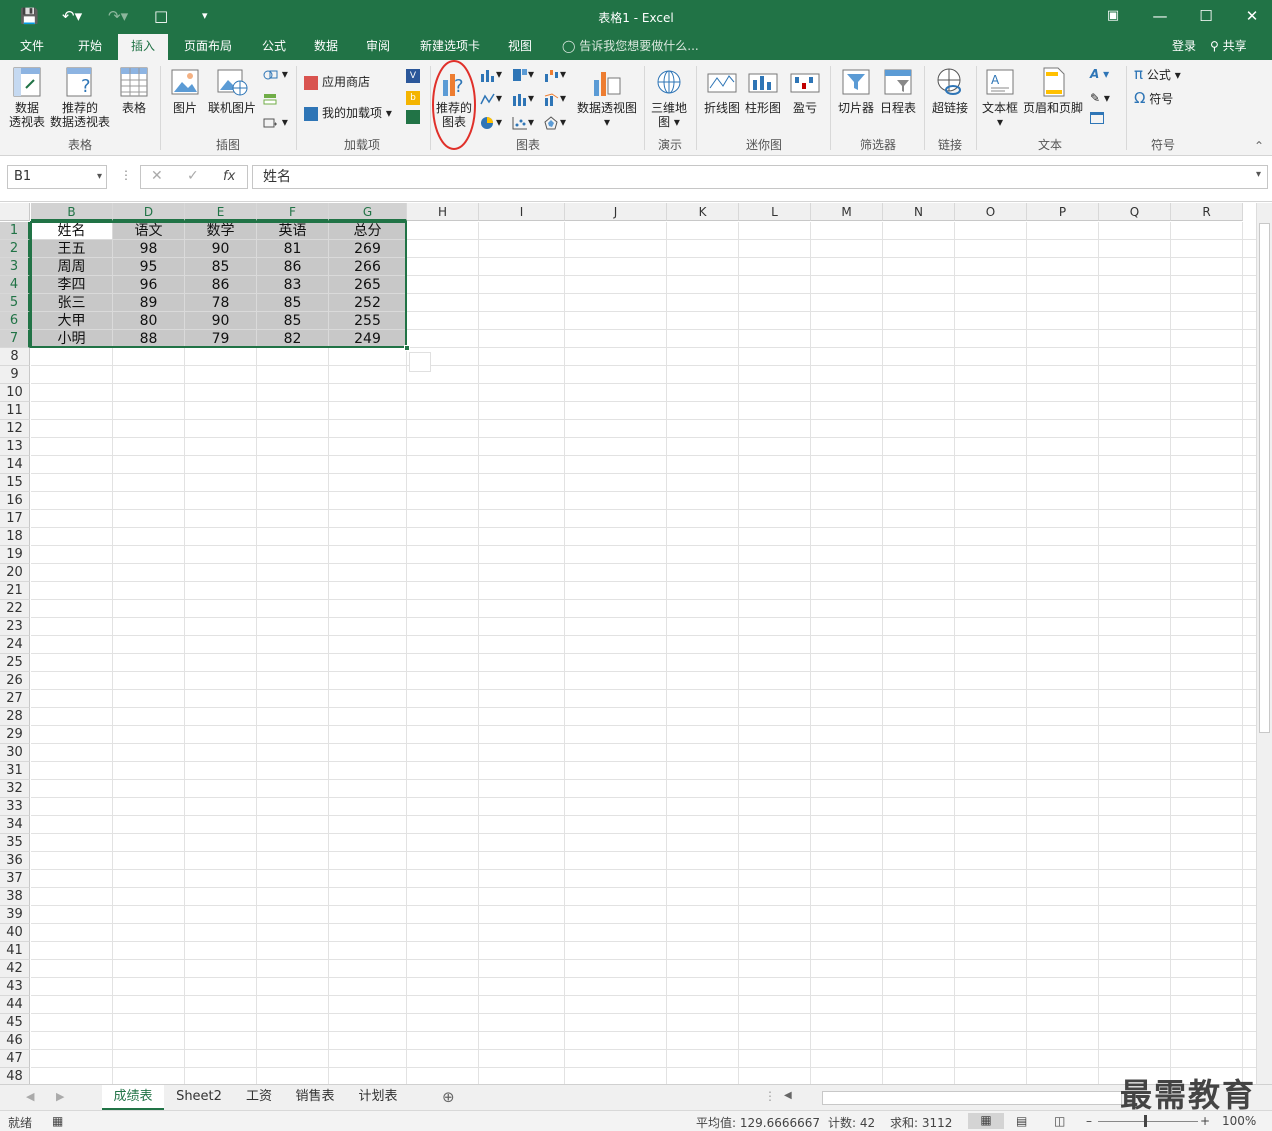 The width and height of the screenshot is (1272, 1131). What do you see at coordinates (15, 861) in the screenshot?
I see `row-header: 36` at bounding box center [15, 861].